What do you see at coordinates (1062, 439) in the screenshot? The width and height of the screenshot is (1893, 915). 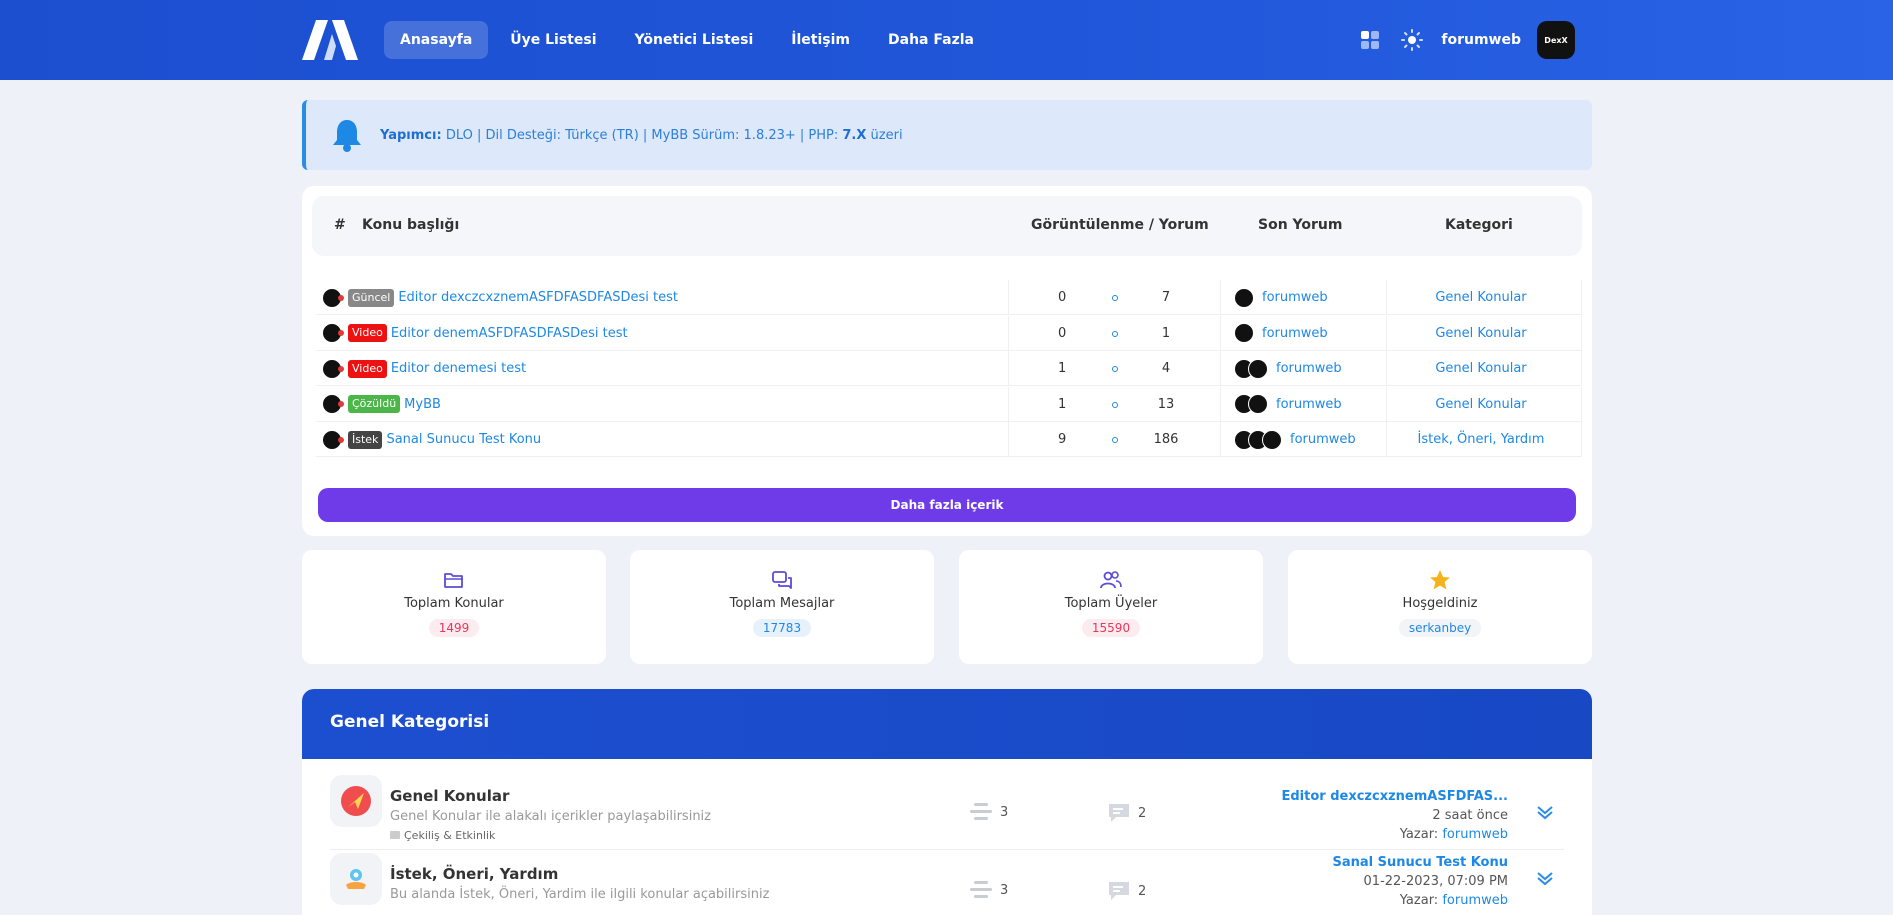 I see `view-count: 9` at bounding box center [1062, 439].